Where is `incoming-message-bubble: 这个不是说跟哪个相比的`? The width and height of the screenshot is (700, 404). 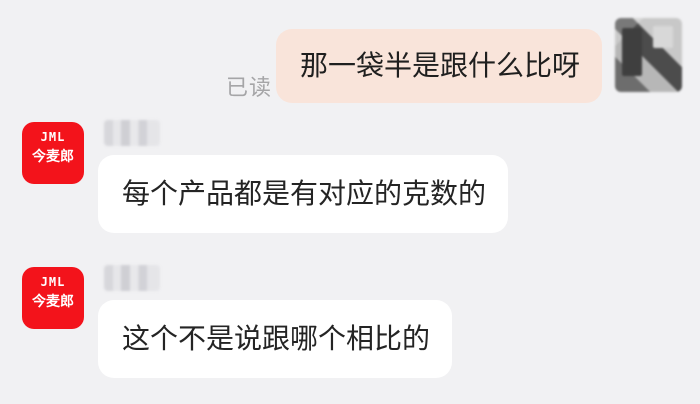
incoming-message-bubble: 这个不是说跟哪个相比的 is located at coordinates (275, 339).